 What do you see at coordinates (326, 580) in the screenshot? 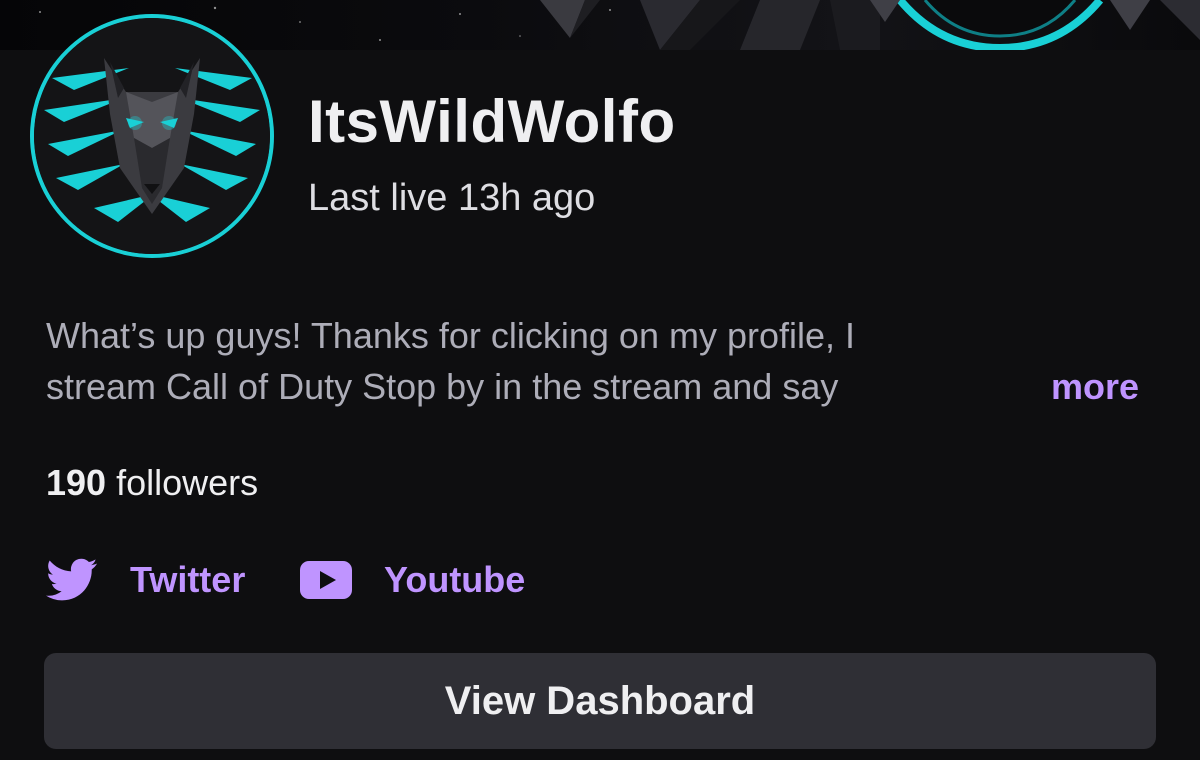
I see `youtube-play-icon` at bounding box center [326, 580].